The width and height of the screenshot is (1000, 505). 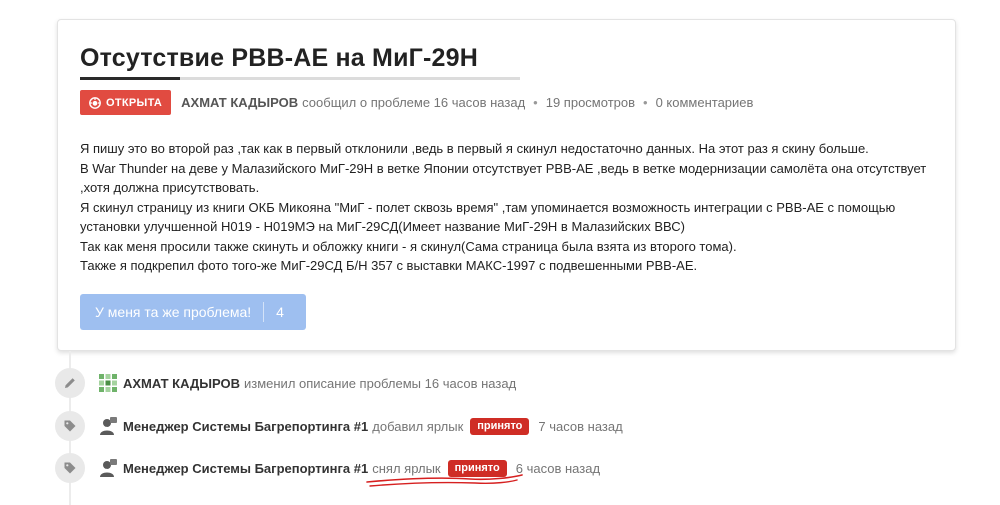 What do you see at coordinates (558, 468) in the screenshot?
I see `timeline-time: 6 часов назад` at bounding box center [558, 468].